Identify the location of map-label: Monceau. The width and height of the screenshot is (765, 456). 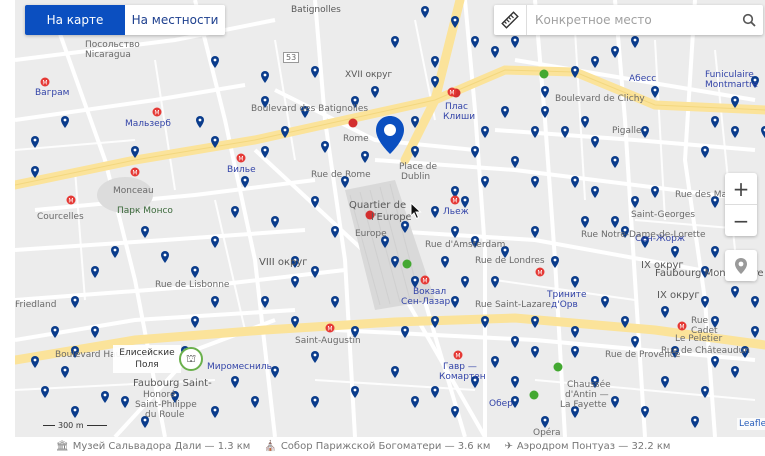
(133, 191).